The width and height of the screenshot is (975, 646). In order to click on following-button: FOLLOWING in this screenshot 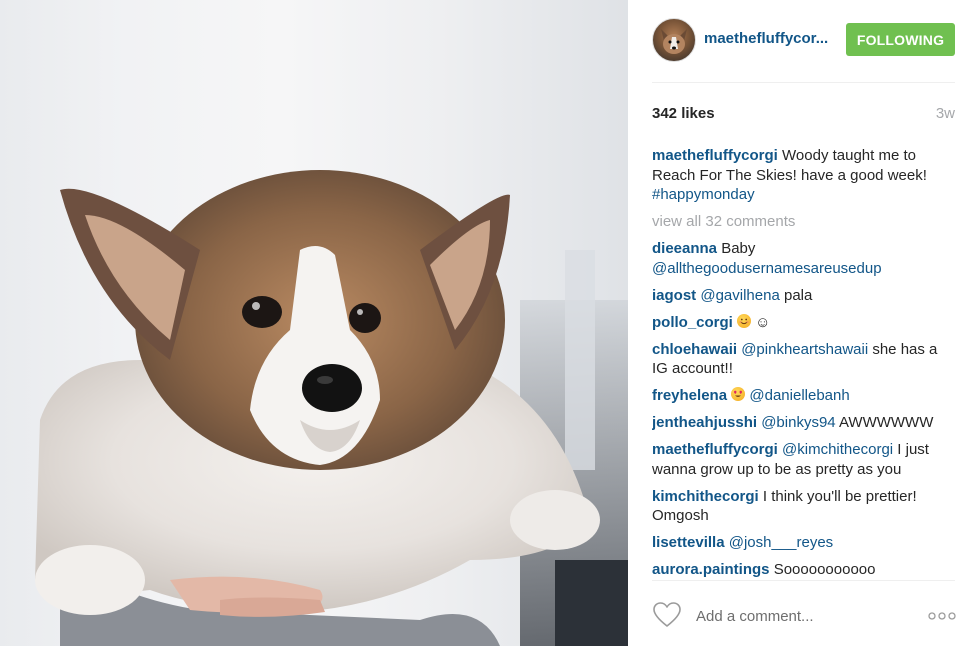, I will do `click(900, 39)`.